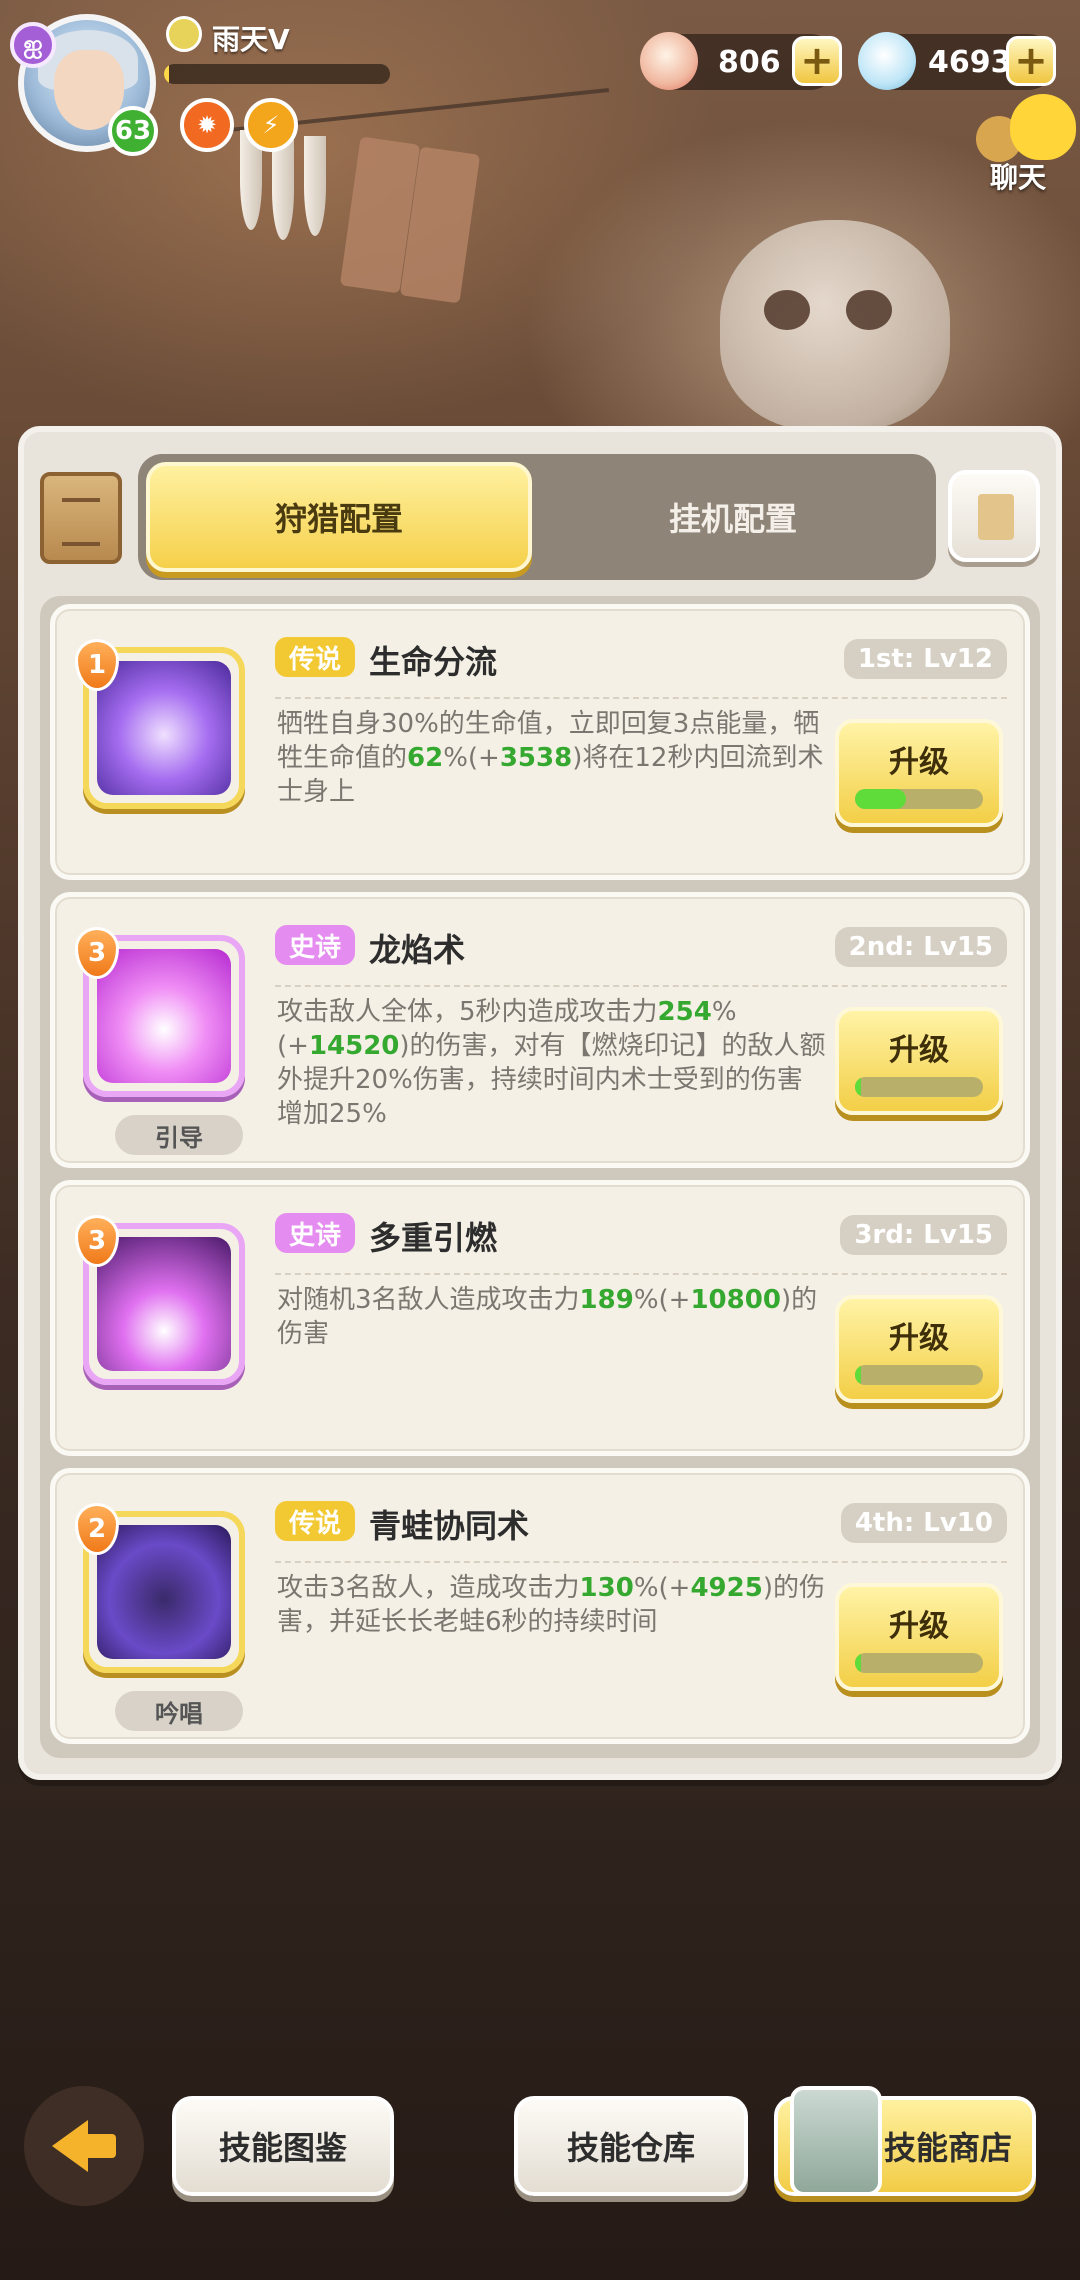 The height and width of the screenshot is (2280, 1080). I want to click on tab-idle-config: 挂机配置, so click(733, 517).